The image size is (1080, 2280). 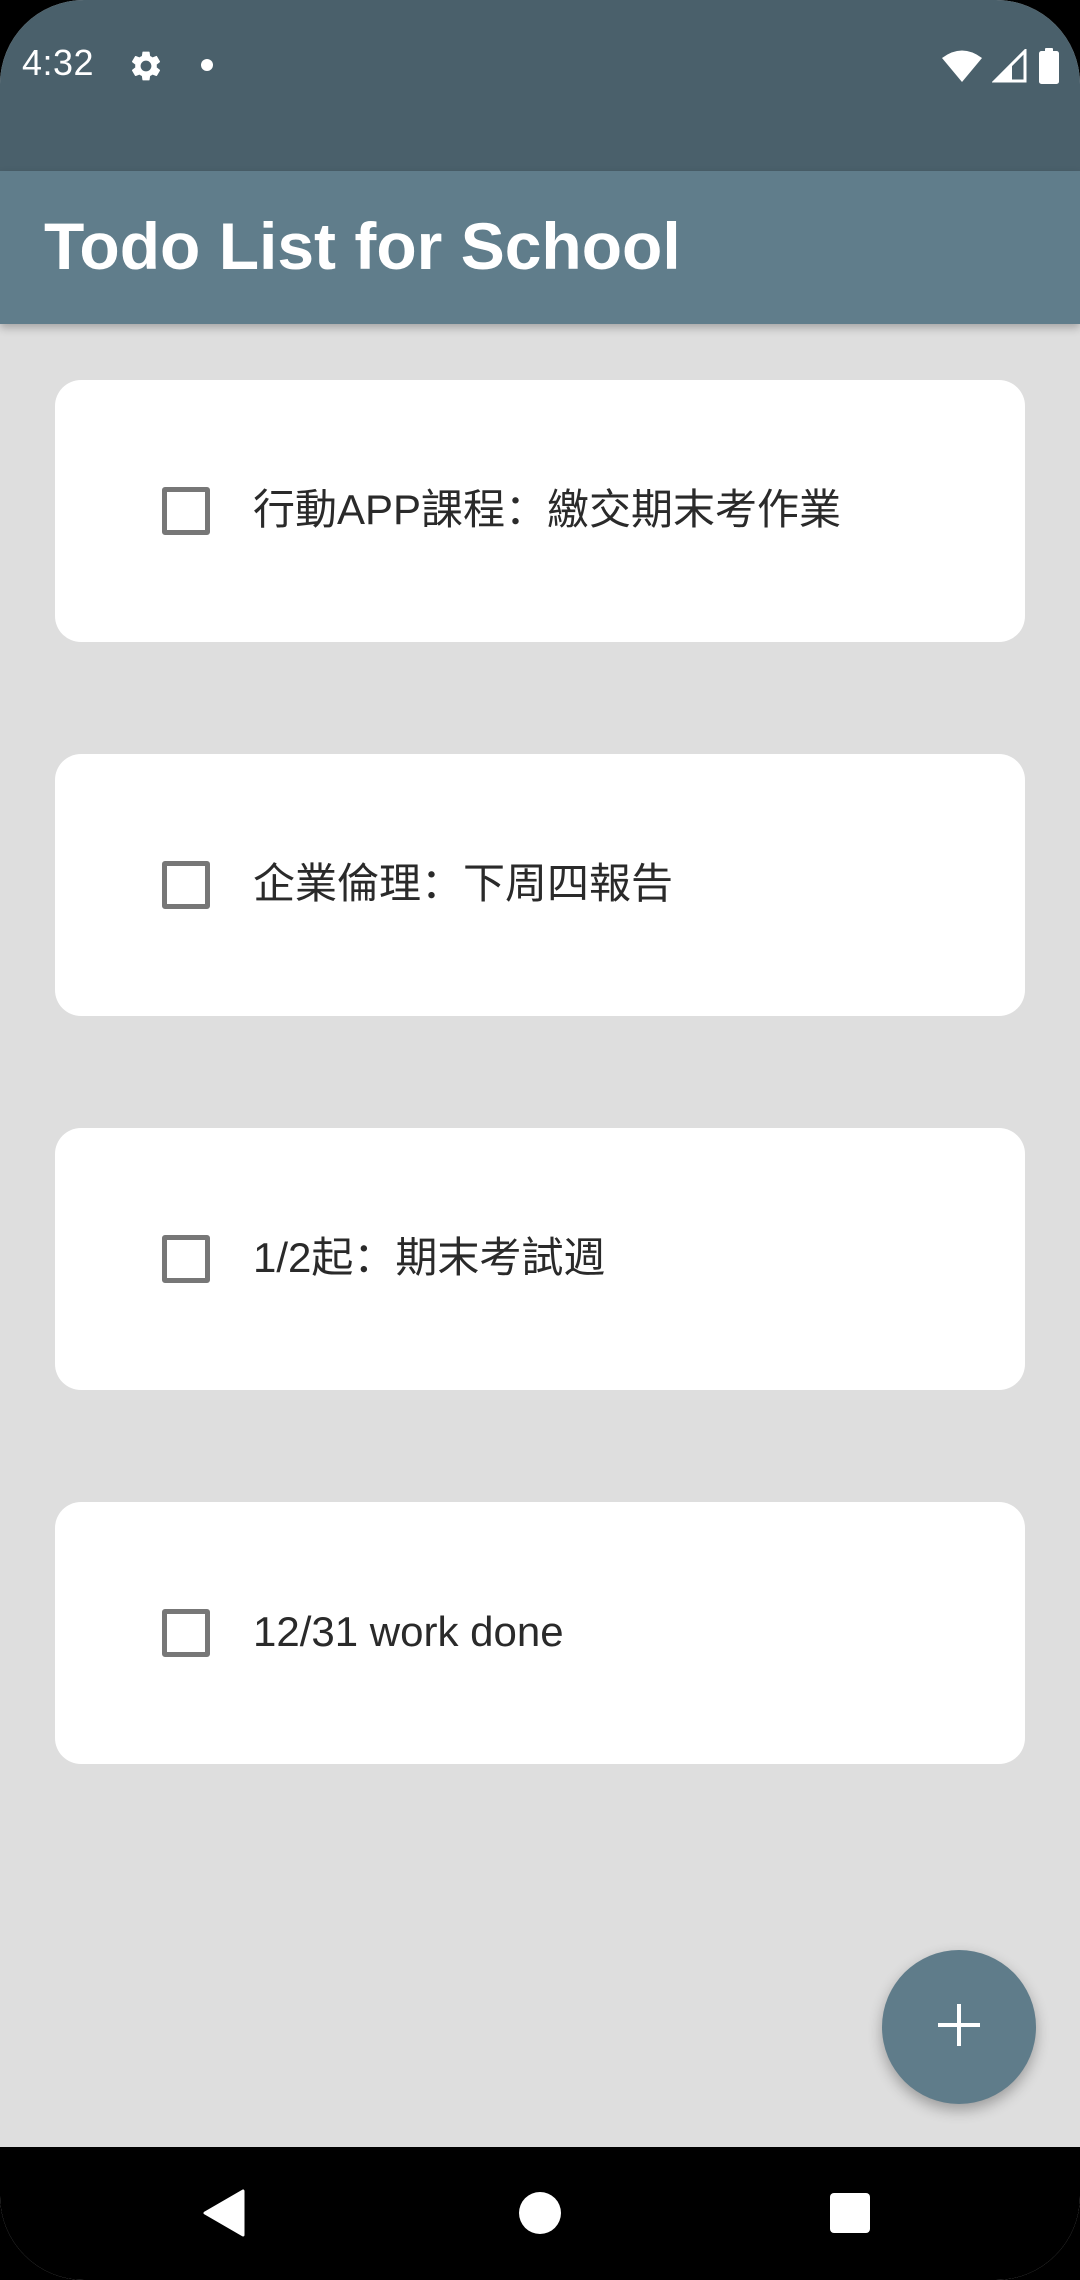 I want to click on todo-item: 行動APP課程：繳交期末考作業, so click(x=540, y=511).